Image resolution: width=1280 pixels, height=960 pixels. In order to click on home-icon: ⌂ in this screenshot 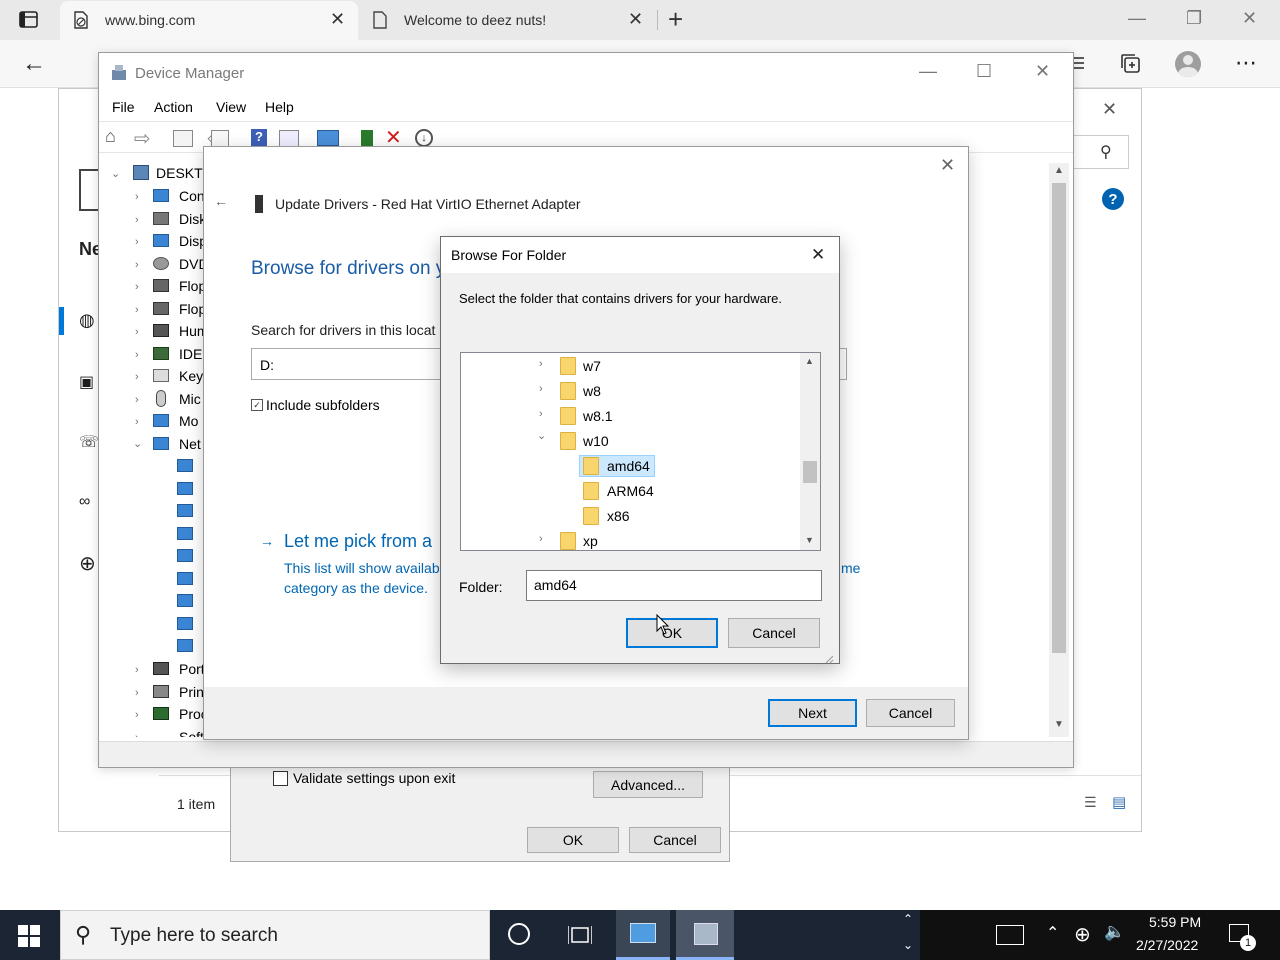, I will do `click(110, 136)`.